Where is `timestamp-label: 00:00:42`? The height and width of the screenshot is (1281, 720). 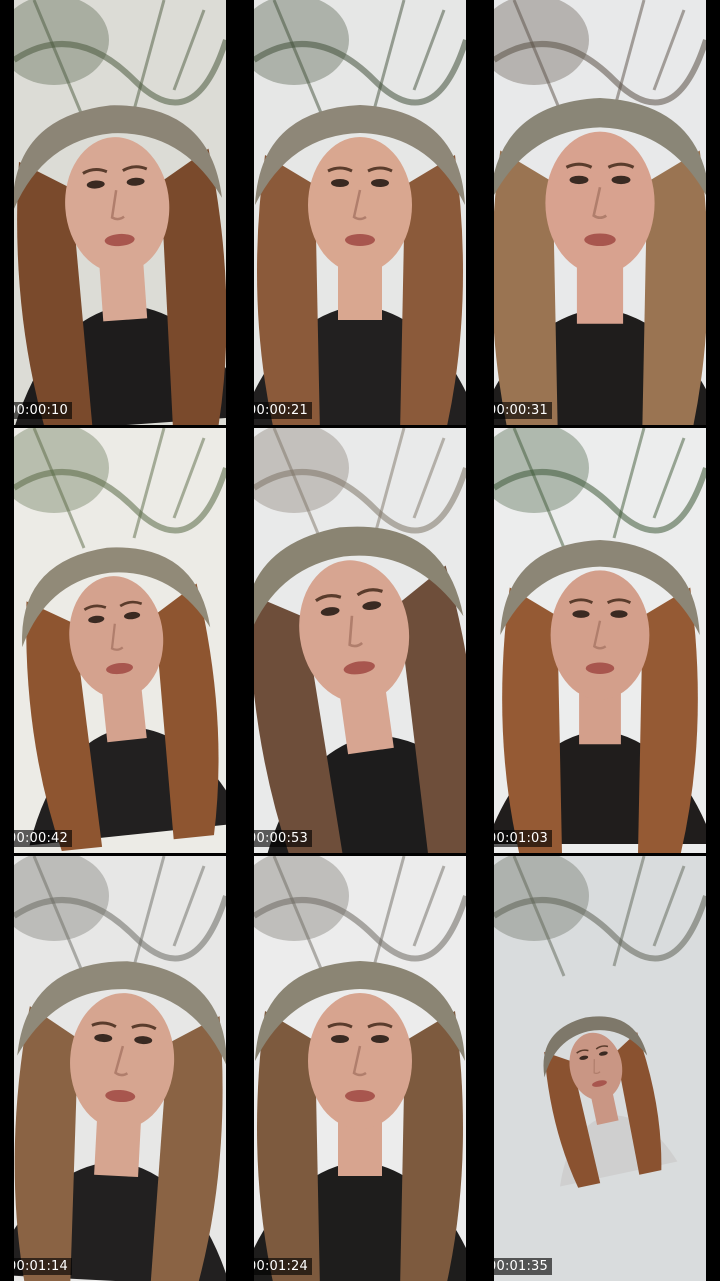
timestamp-label: 00:00:42 is located at coordinates (43, 838).